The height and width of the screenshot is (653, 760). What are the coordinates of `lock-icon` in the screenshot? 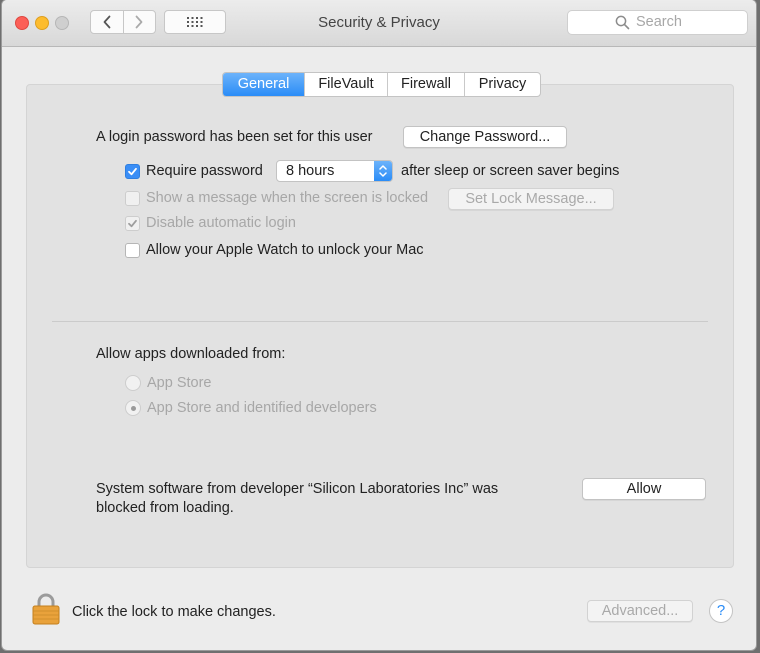 It's located at (46, 609).